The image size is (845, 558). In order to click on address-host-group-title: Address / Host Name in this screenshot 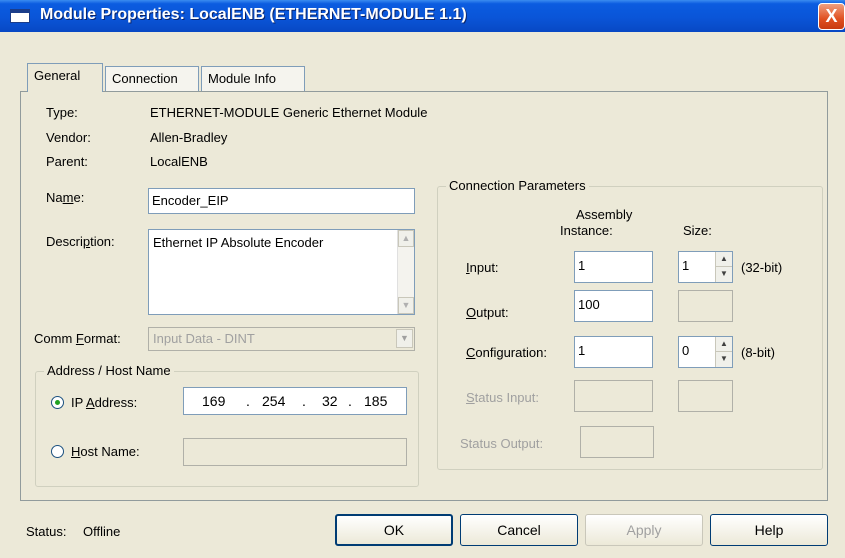, I will do `click(109, 370)`.